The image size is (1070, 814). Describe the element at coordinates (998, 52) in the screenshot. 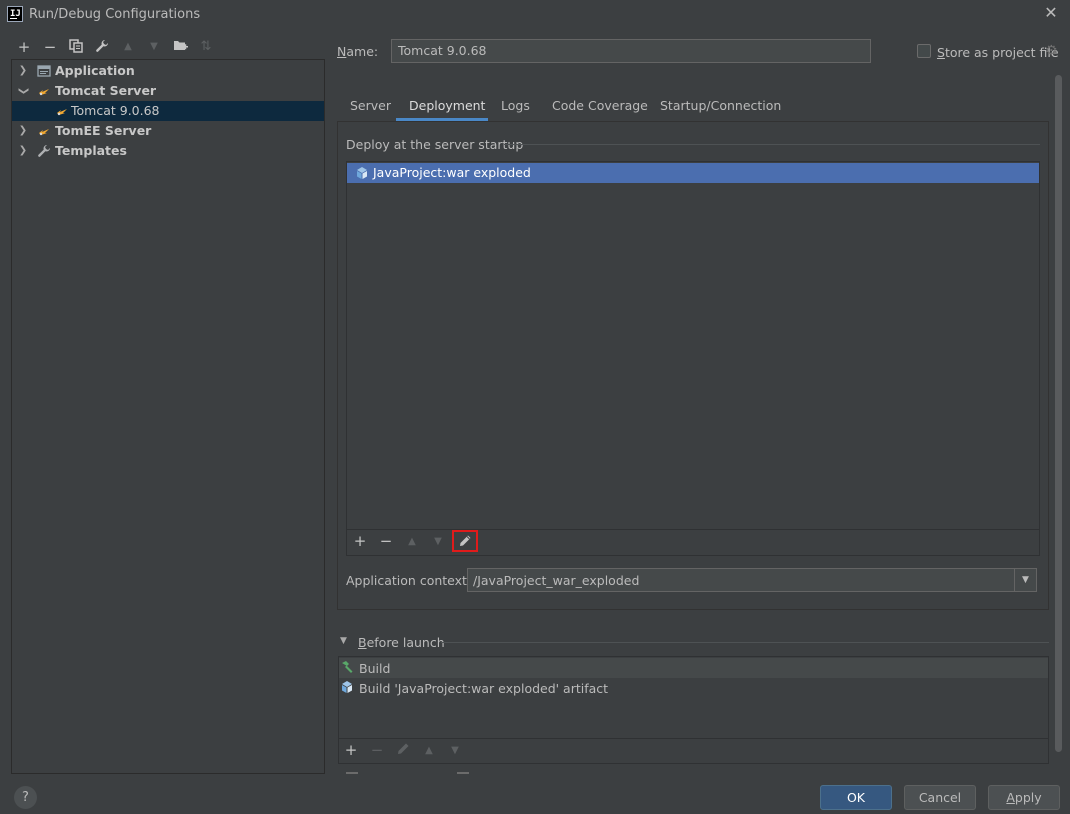

I see `store-as-project-label: Store as project file` at that location.